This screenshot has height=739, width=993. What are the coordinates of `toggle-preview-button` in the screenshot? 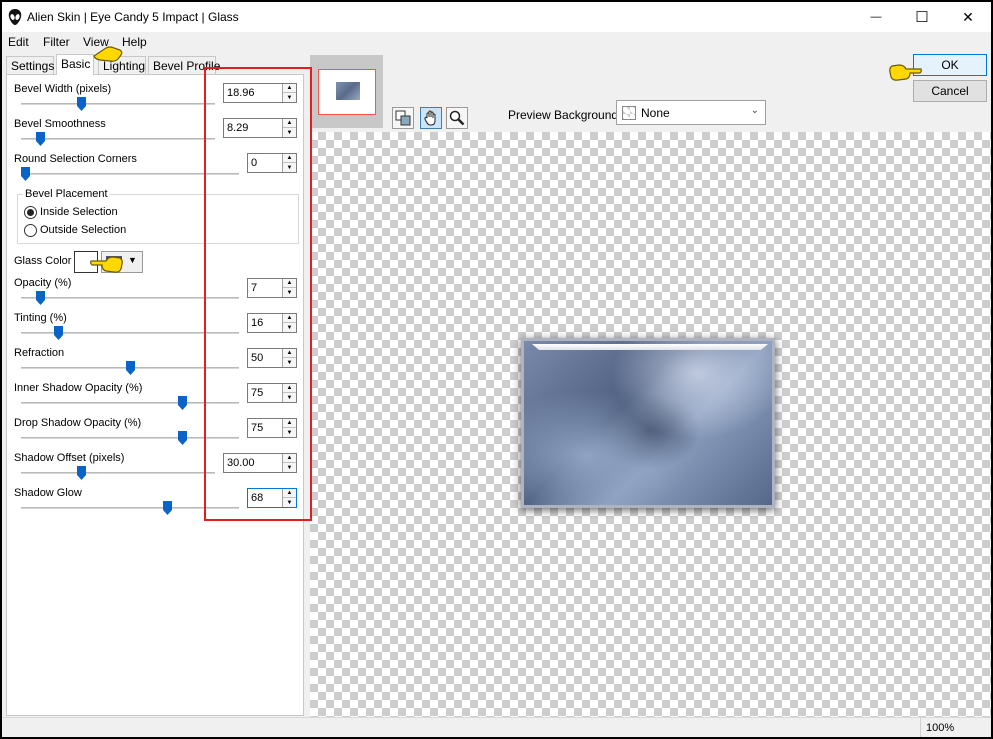 It's located at (403, 118).